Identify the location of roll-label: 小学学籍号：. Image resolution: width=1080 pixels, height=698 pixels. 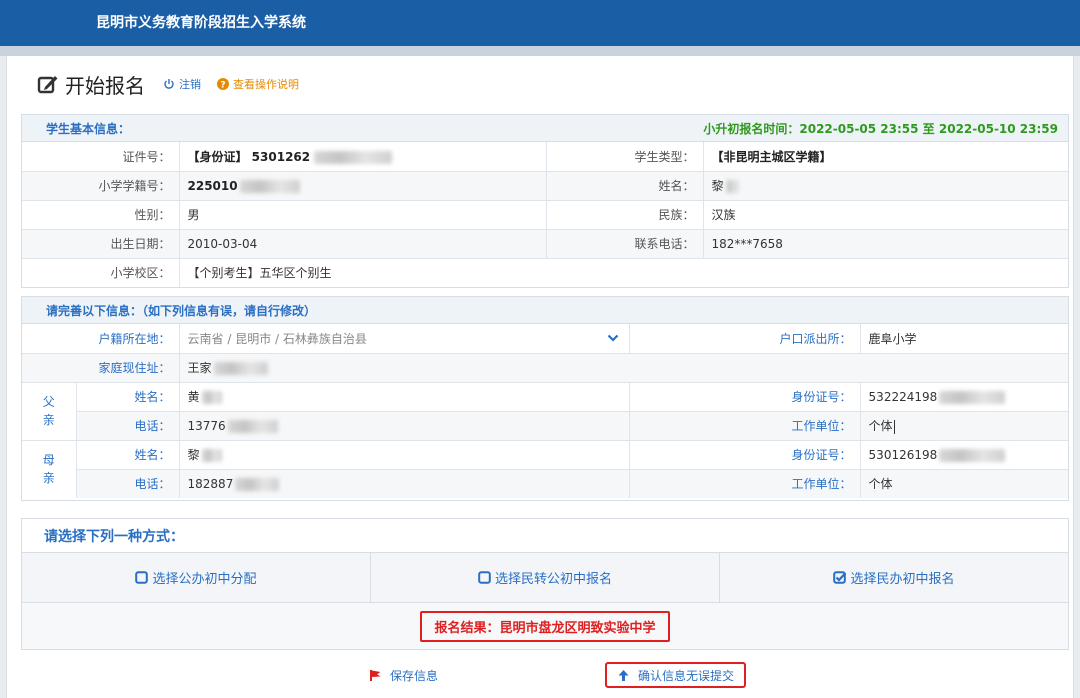
(101, 185).